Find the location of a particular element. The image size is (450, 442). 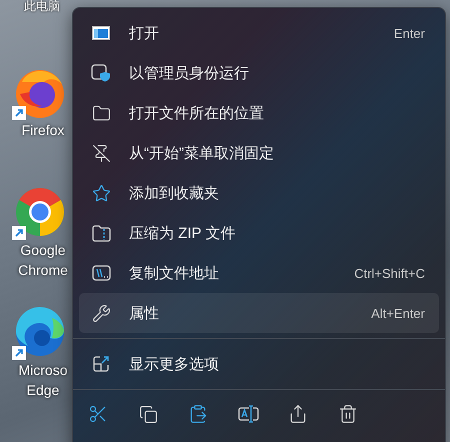

shield-window-icon is located at coordinates (101, 73).